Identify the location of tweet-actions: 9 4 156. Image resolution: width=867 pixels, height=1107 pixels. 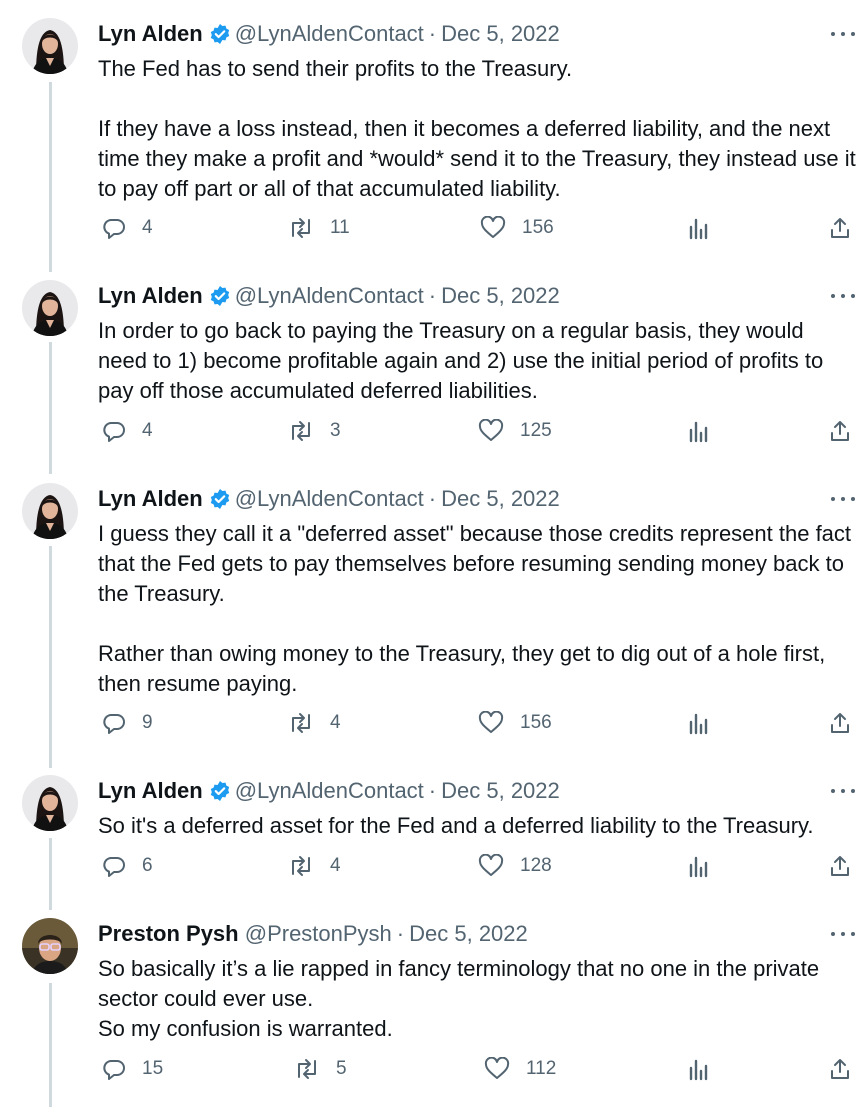
(478, 726).